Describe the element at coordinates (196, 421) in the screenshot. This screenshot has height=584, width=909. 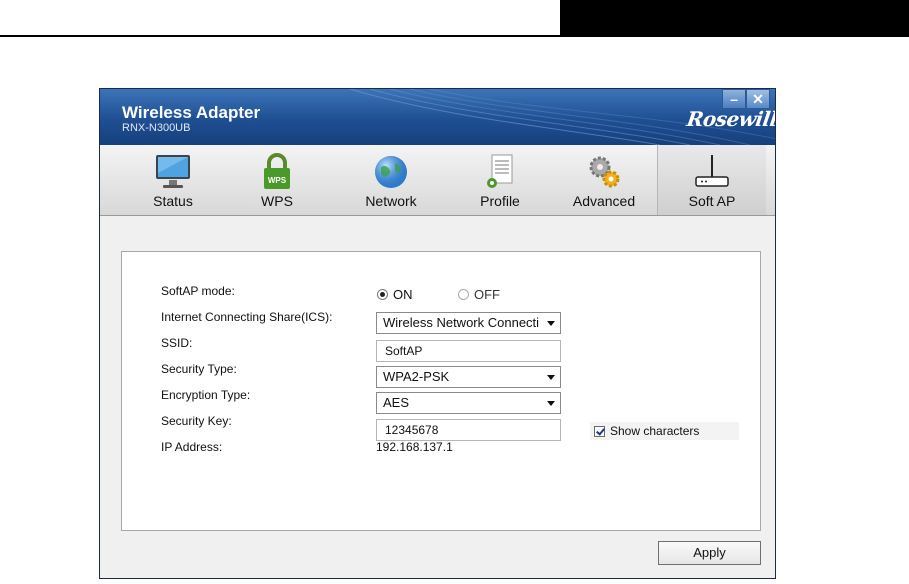
I see `security-key-label: Security Key:` at that location.